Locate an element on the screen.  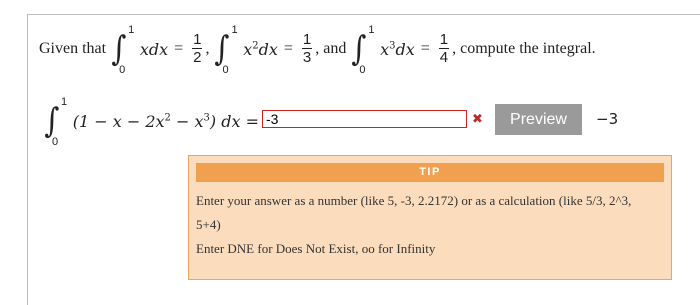
compute-text: , compute the integral. is located at coordinates (524, 48).